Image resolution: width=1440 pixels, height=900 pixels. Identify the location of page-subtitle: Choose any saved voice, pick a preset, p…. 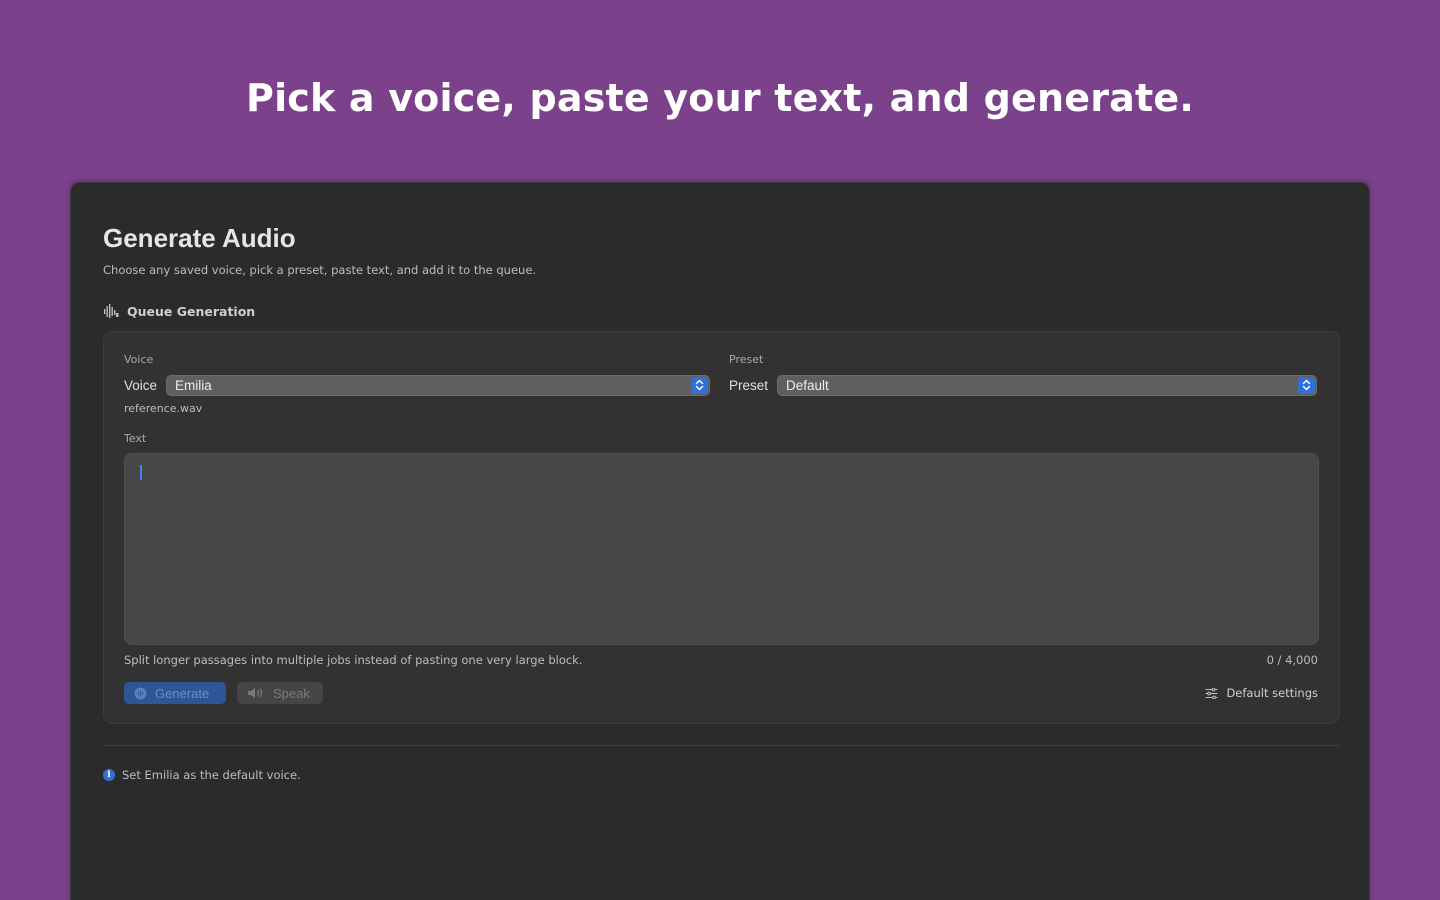
(320, 270).